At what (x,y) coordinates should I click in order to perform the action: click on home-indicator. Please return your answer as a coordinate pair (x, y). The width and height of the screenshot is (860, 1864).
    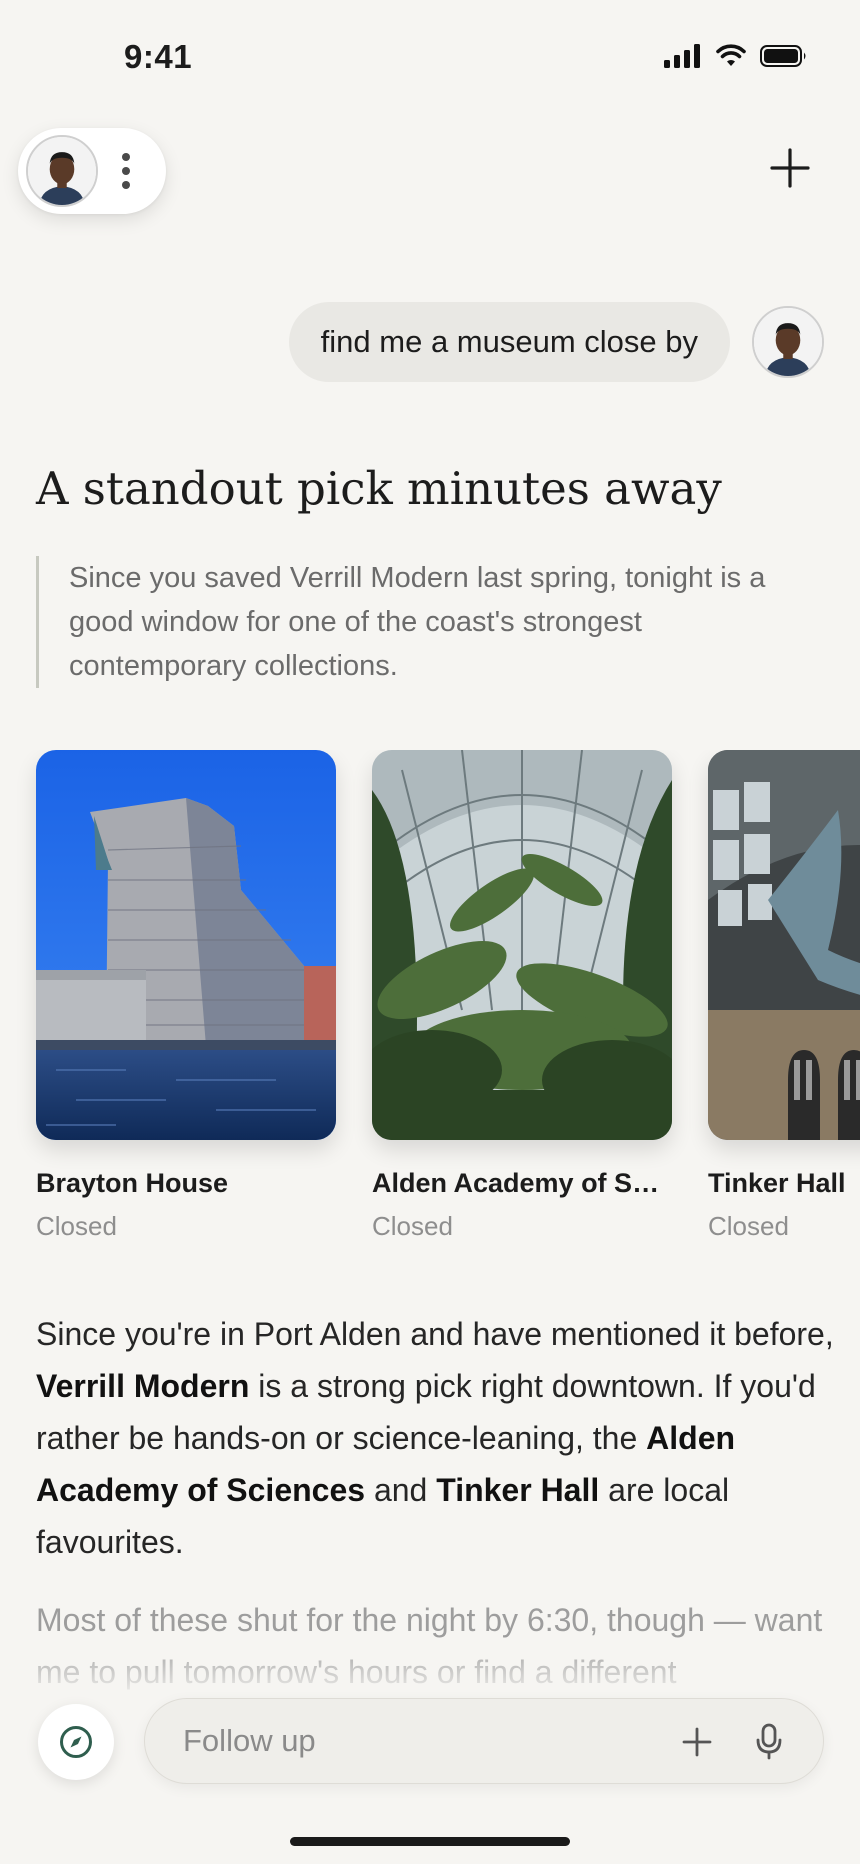
    Looking at the image, I should click on (430, 1841).